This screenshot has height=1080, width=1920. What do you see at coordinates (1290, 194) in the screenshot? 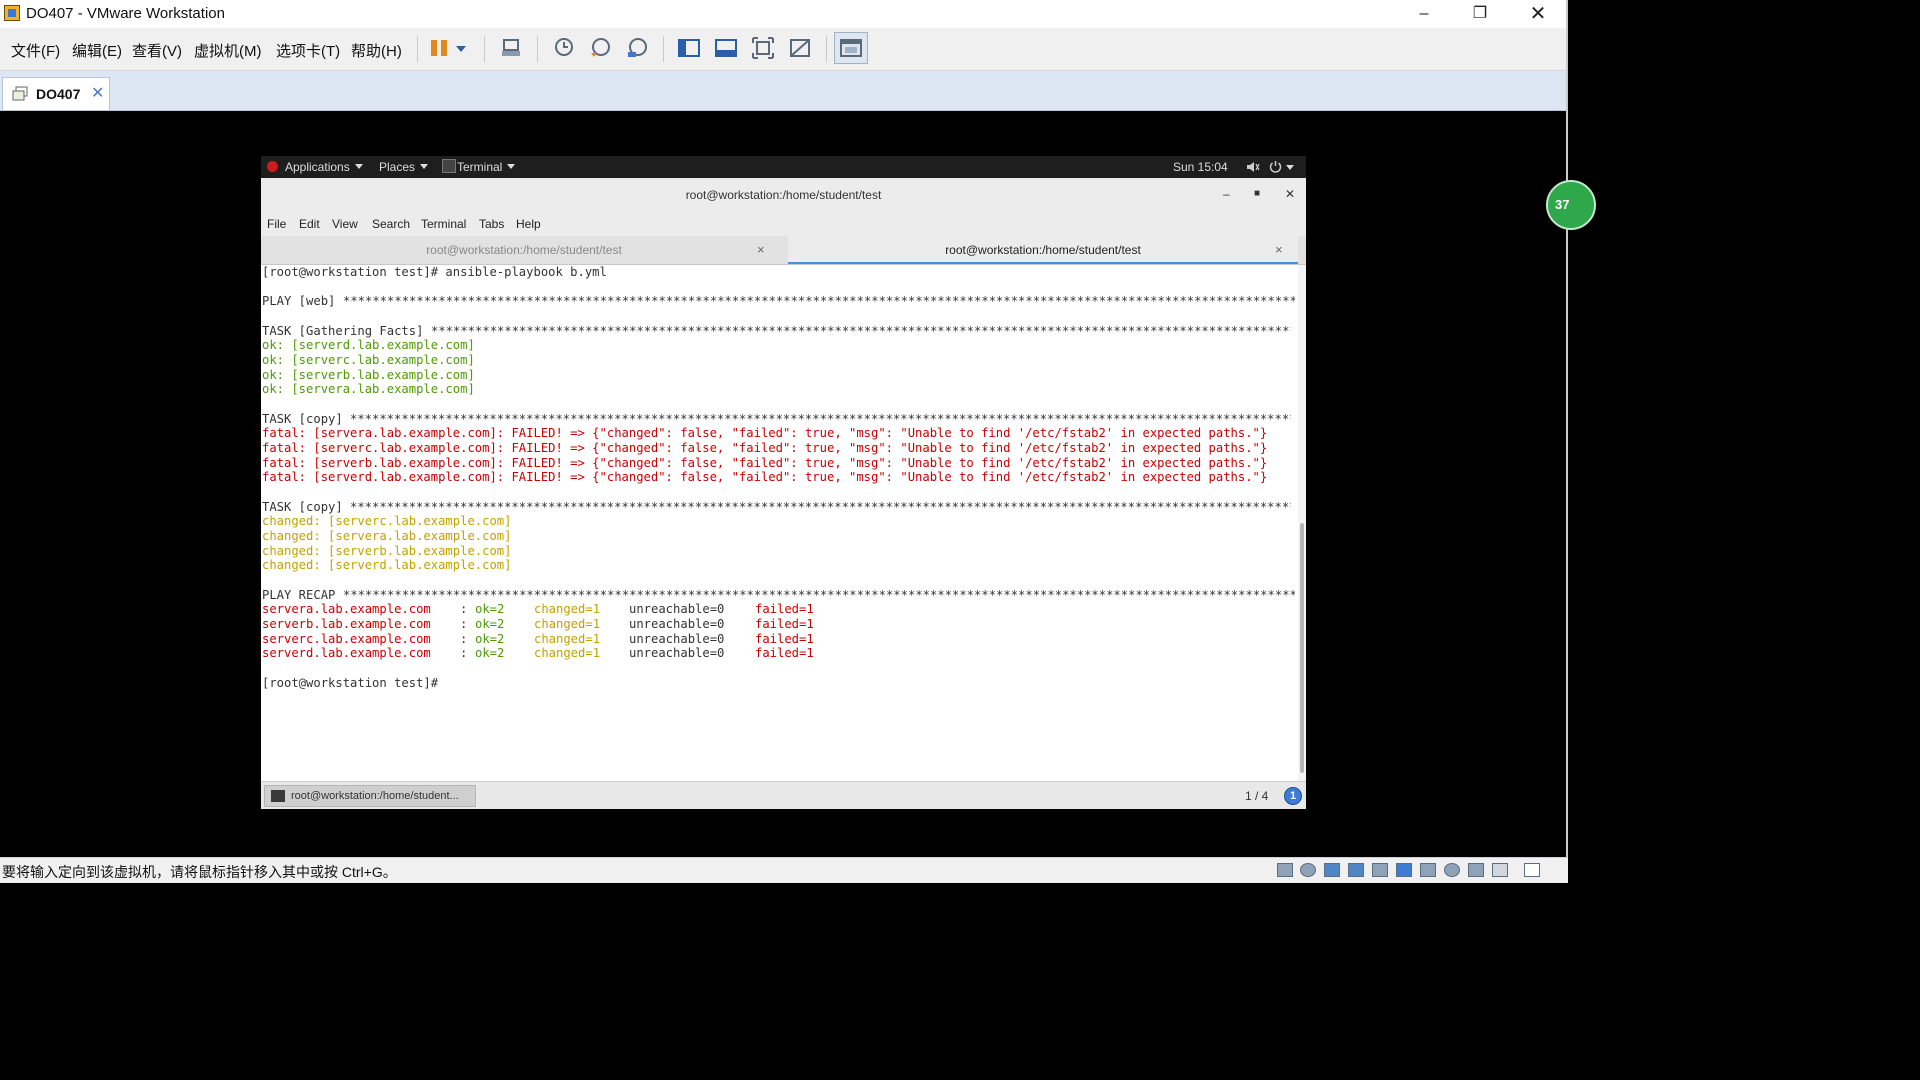
I see `terminal-close-icon: ✕` at bounding box center [1290, 194].